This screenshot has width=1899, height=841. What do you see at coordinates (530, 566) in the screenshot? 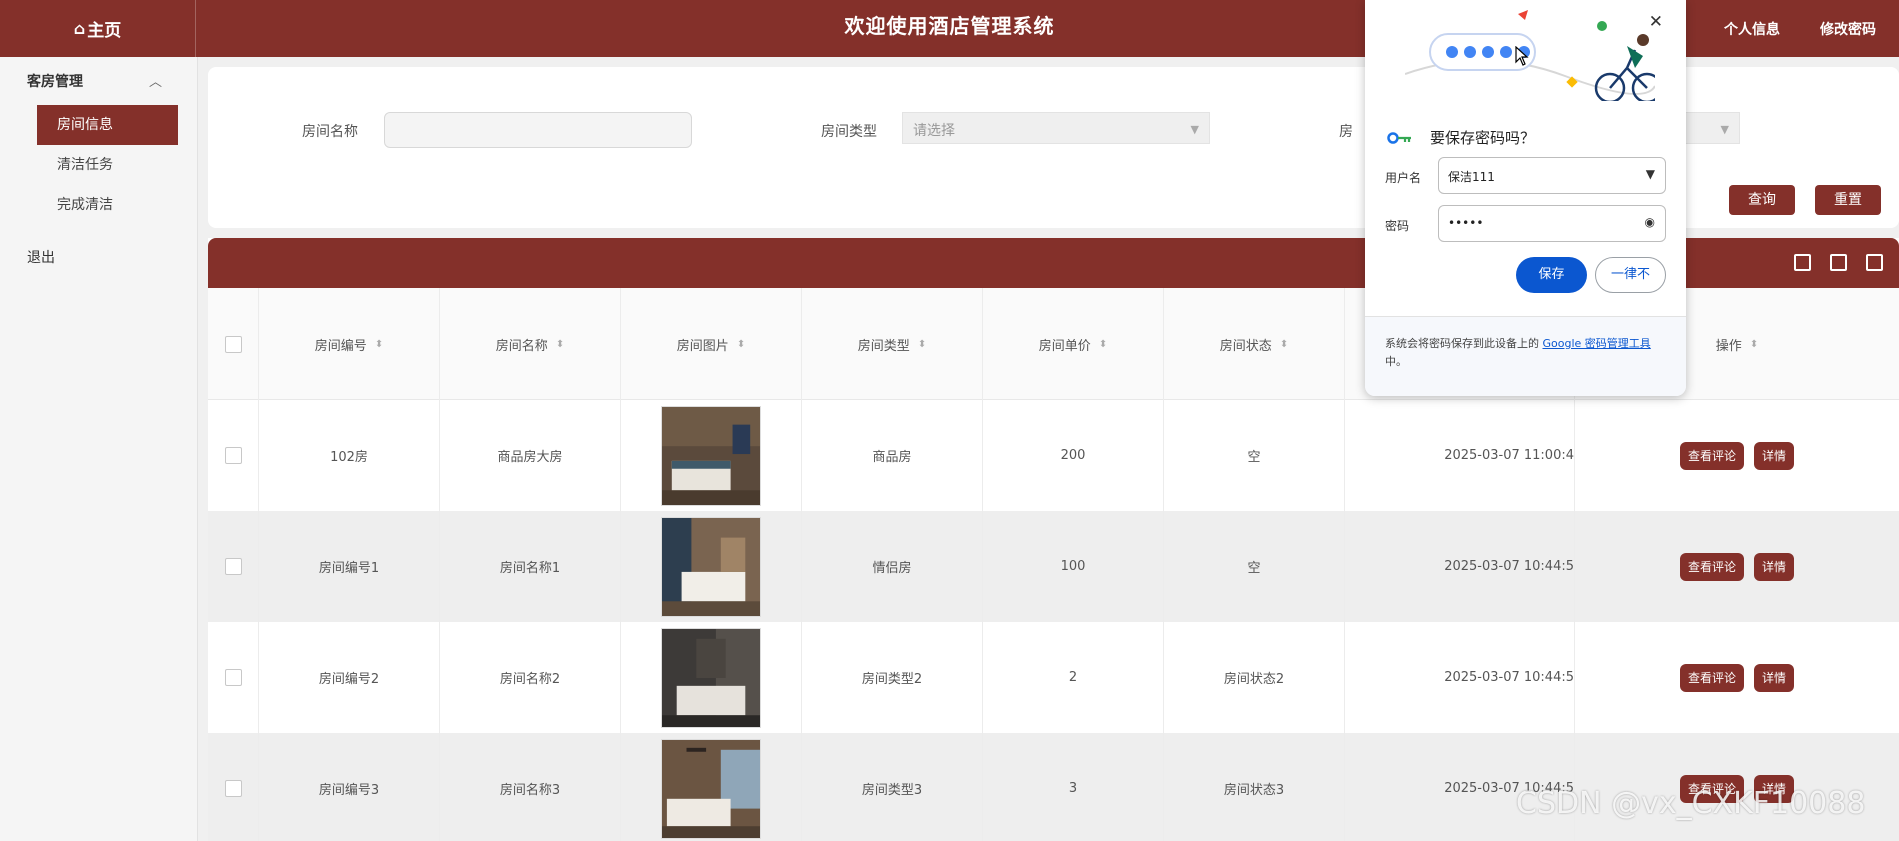
I see `cell-room-name: 房间名称1` at bounding box center [530, 566].